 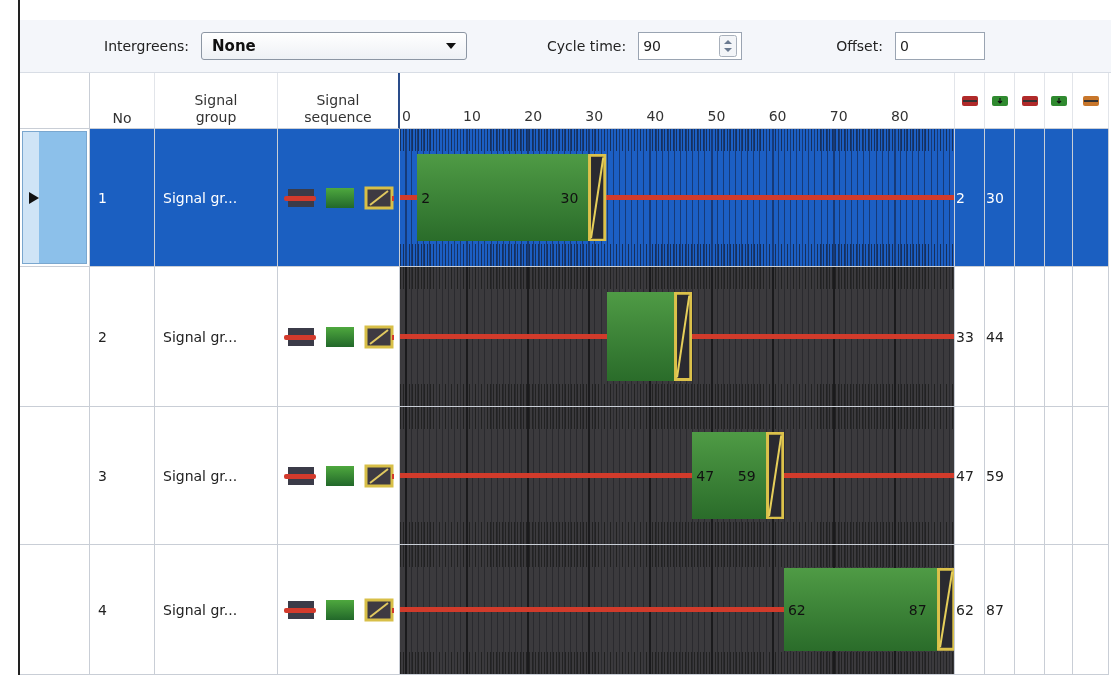 What do you see at coordinates (777, 116) in the screenshot?
I see `time-tick-label: 60` at bounding box center [777, 116].